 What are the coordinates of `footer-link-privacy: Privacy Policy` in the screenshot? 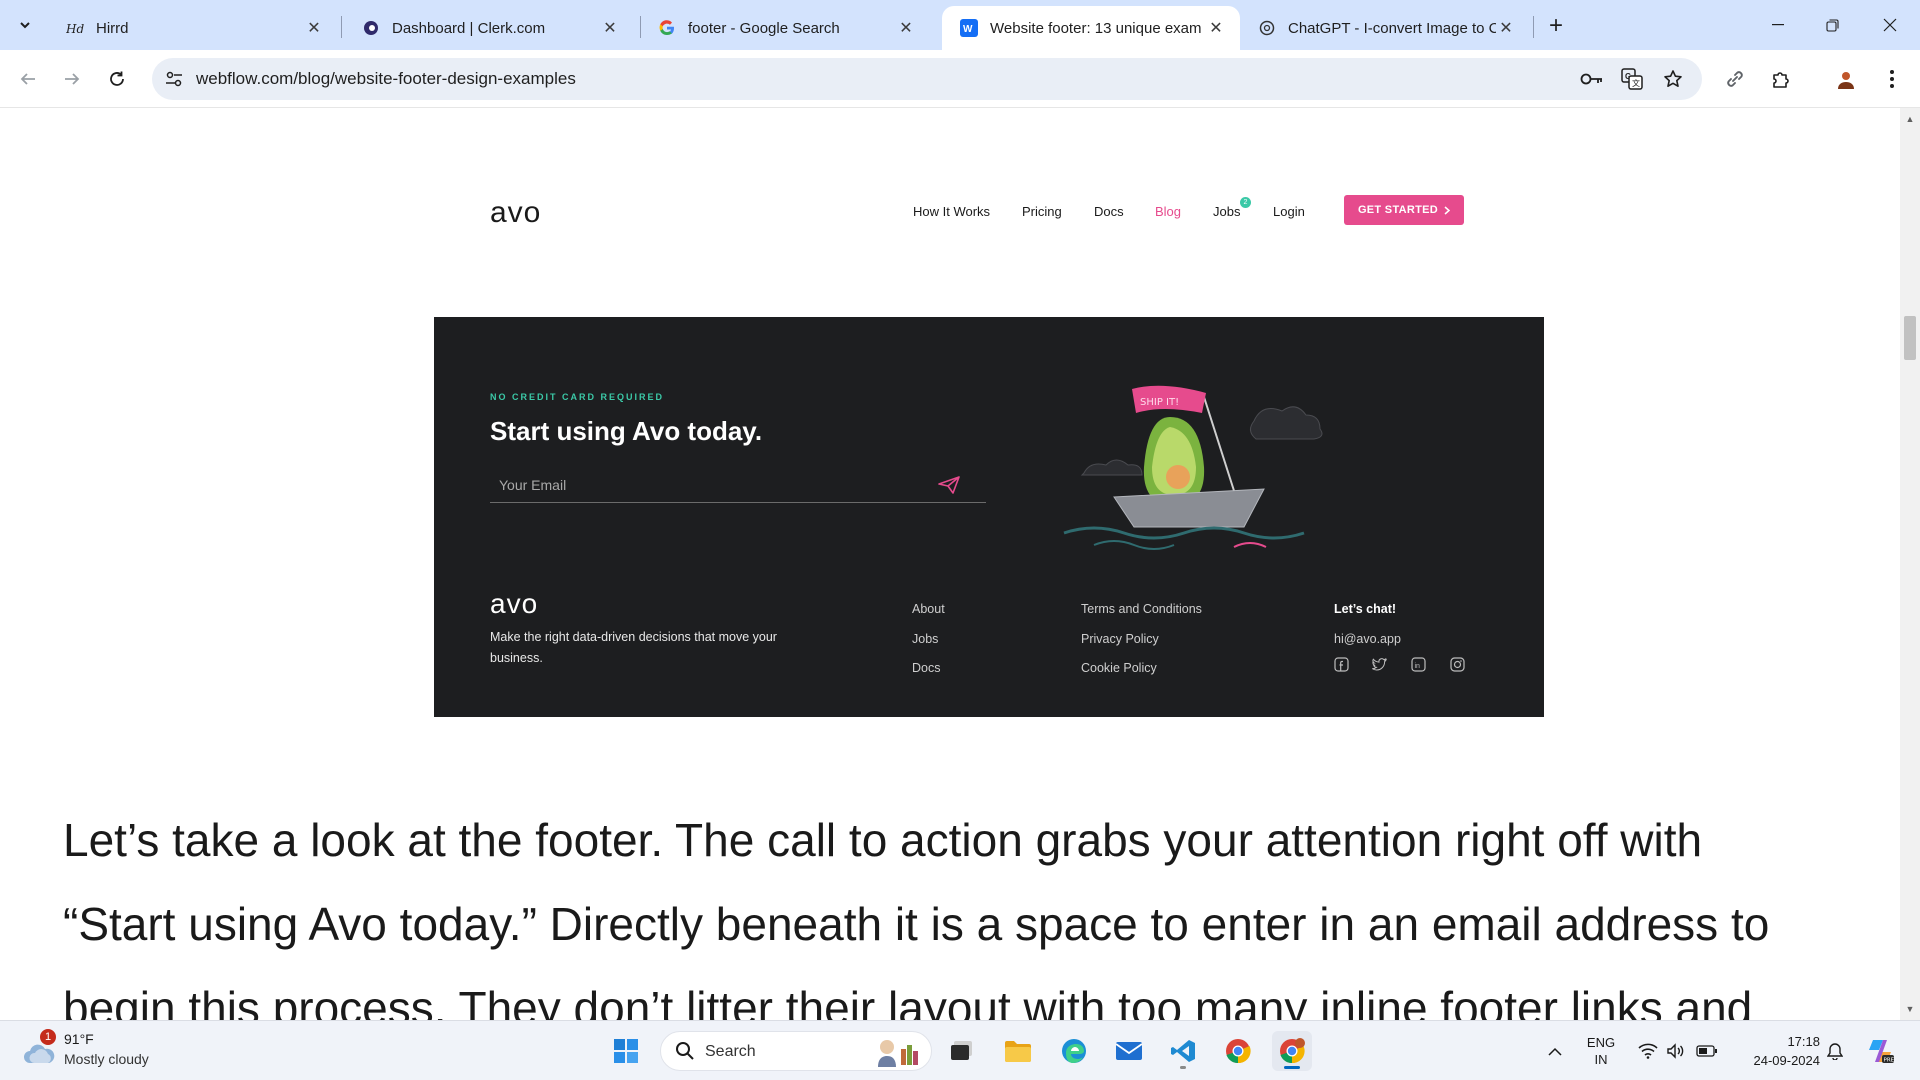 It's located at (1120, 639).